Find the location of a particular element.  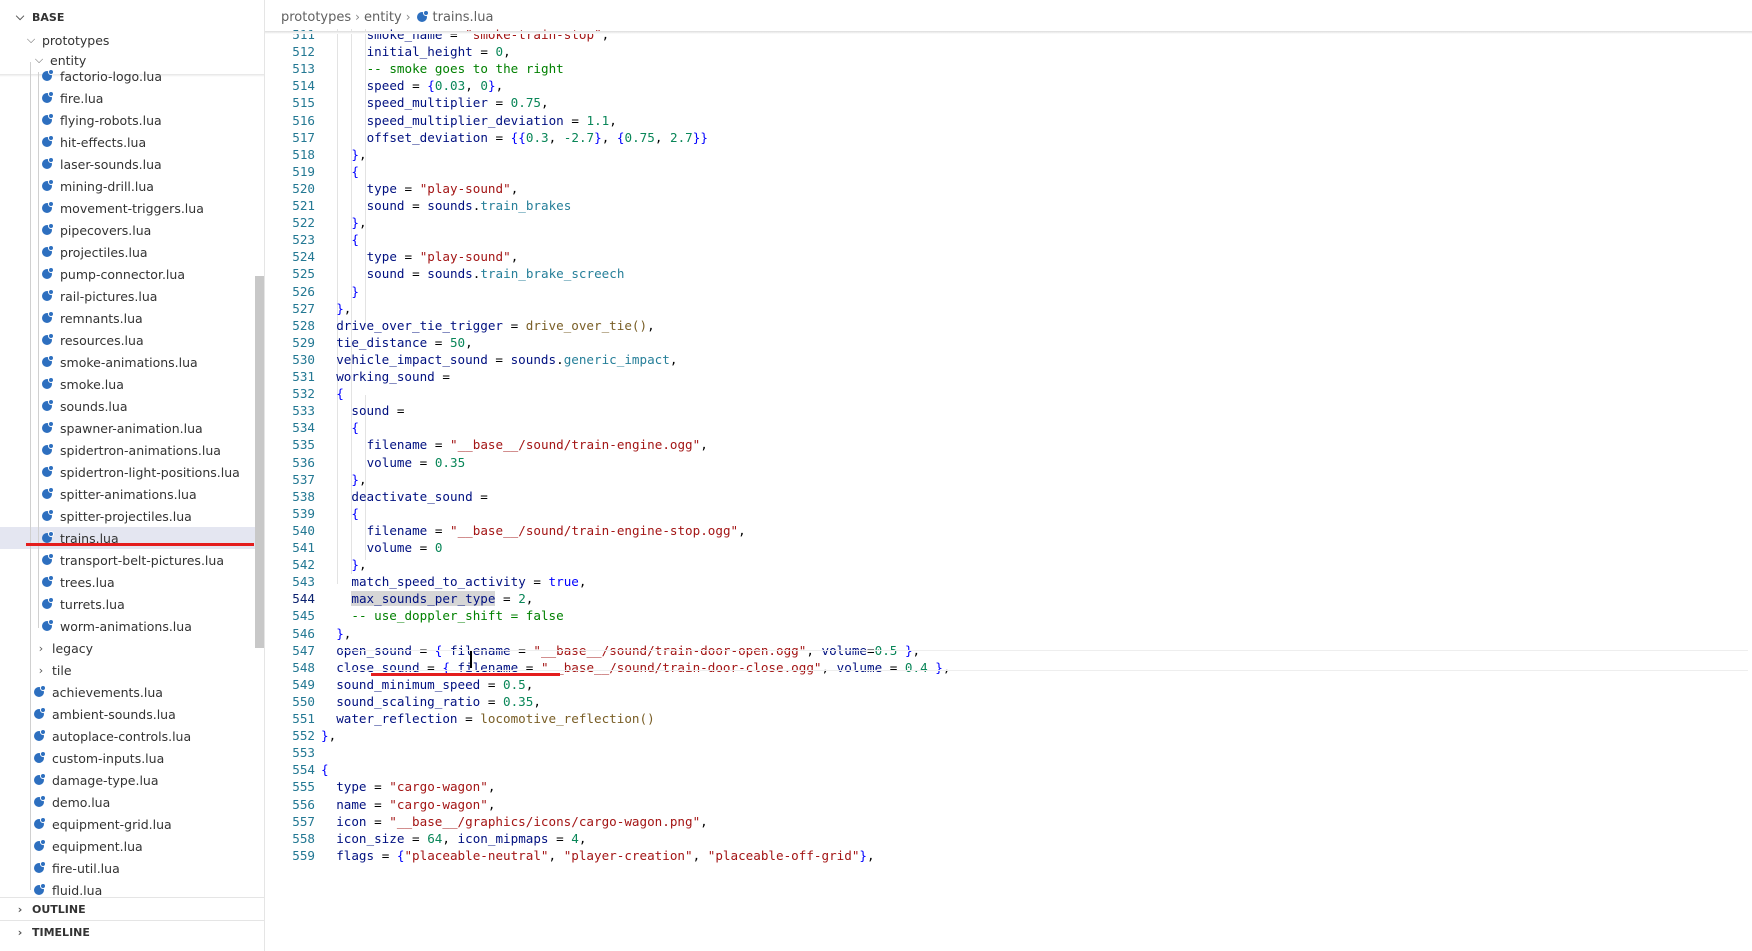

file-movement-triggers: movement-triggers.lua is located at coordinates (132, 208).